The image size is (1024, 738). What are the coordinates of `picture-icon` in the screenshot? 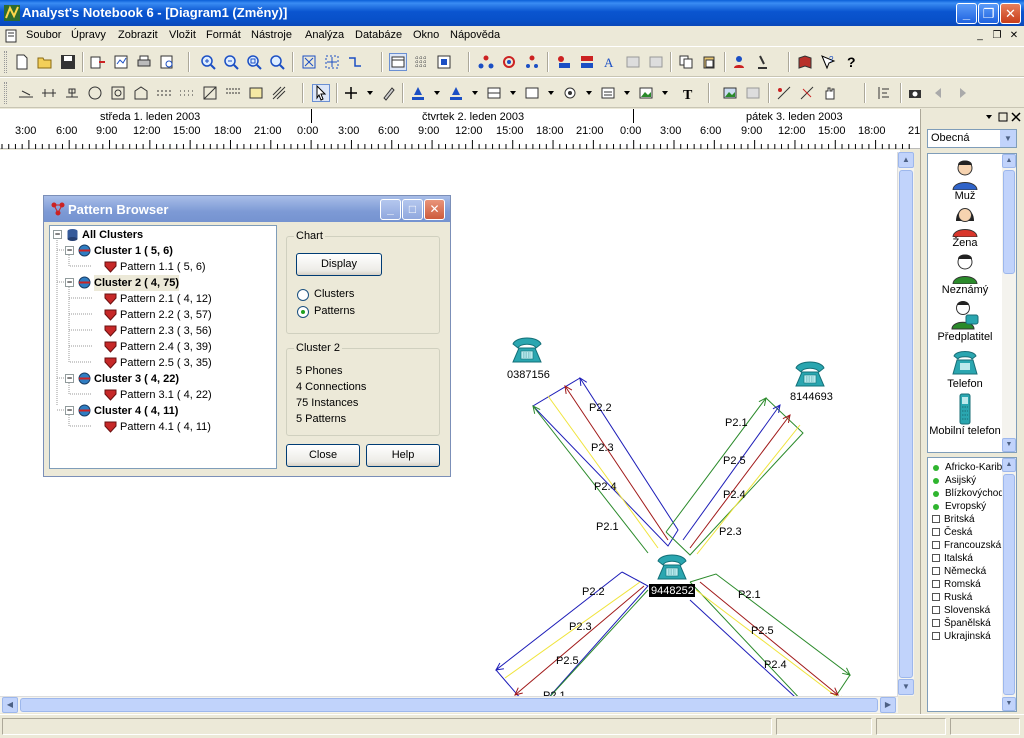 It's located at (646, 93).